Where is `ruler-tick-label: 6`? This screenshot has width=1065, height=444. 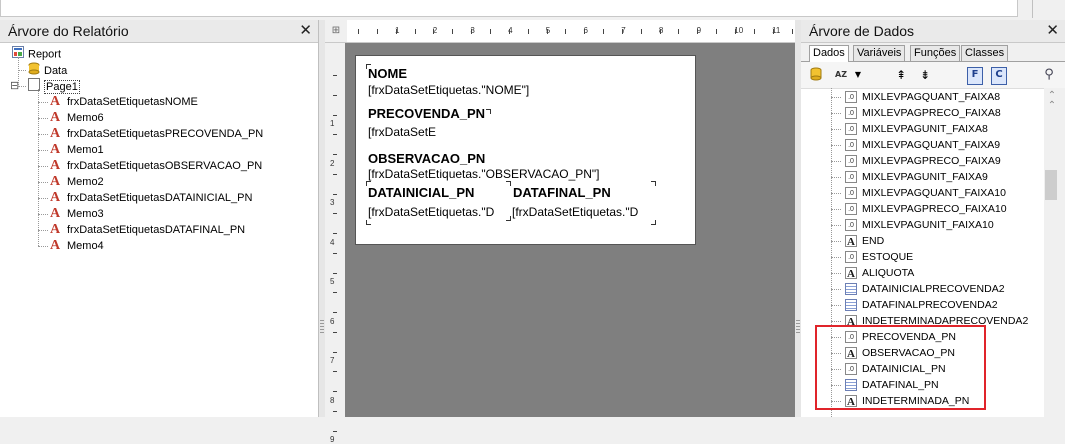
ruler-tick-label: 6 is located at coordinates (332, 321).